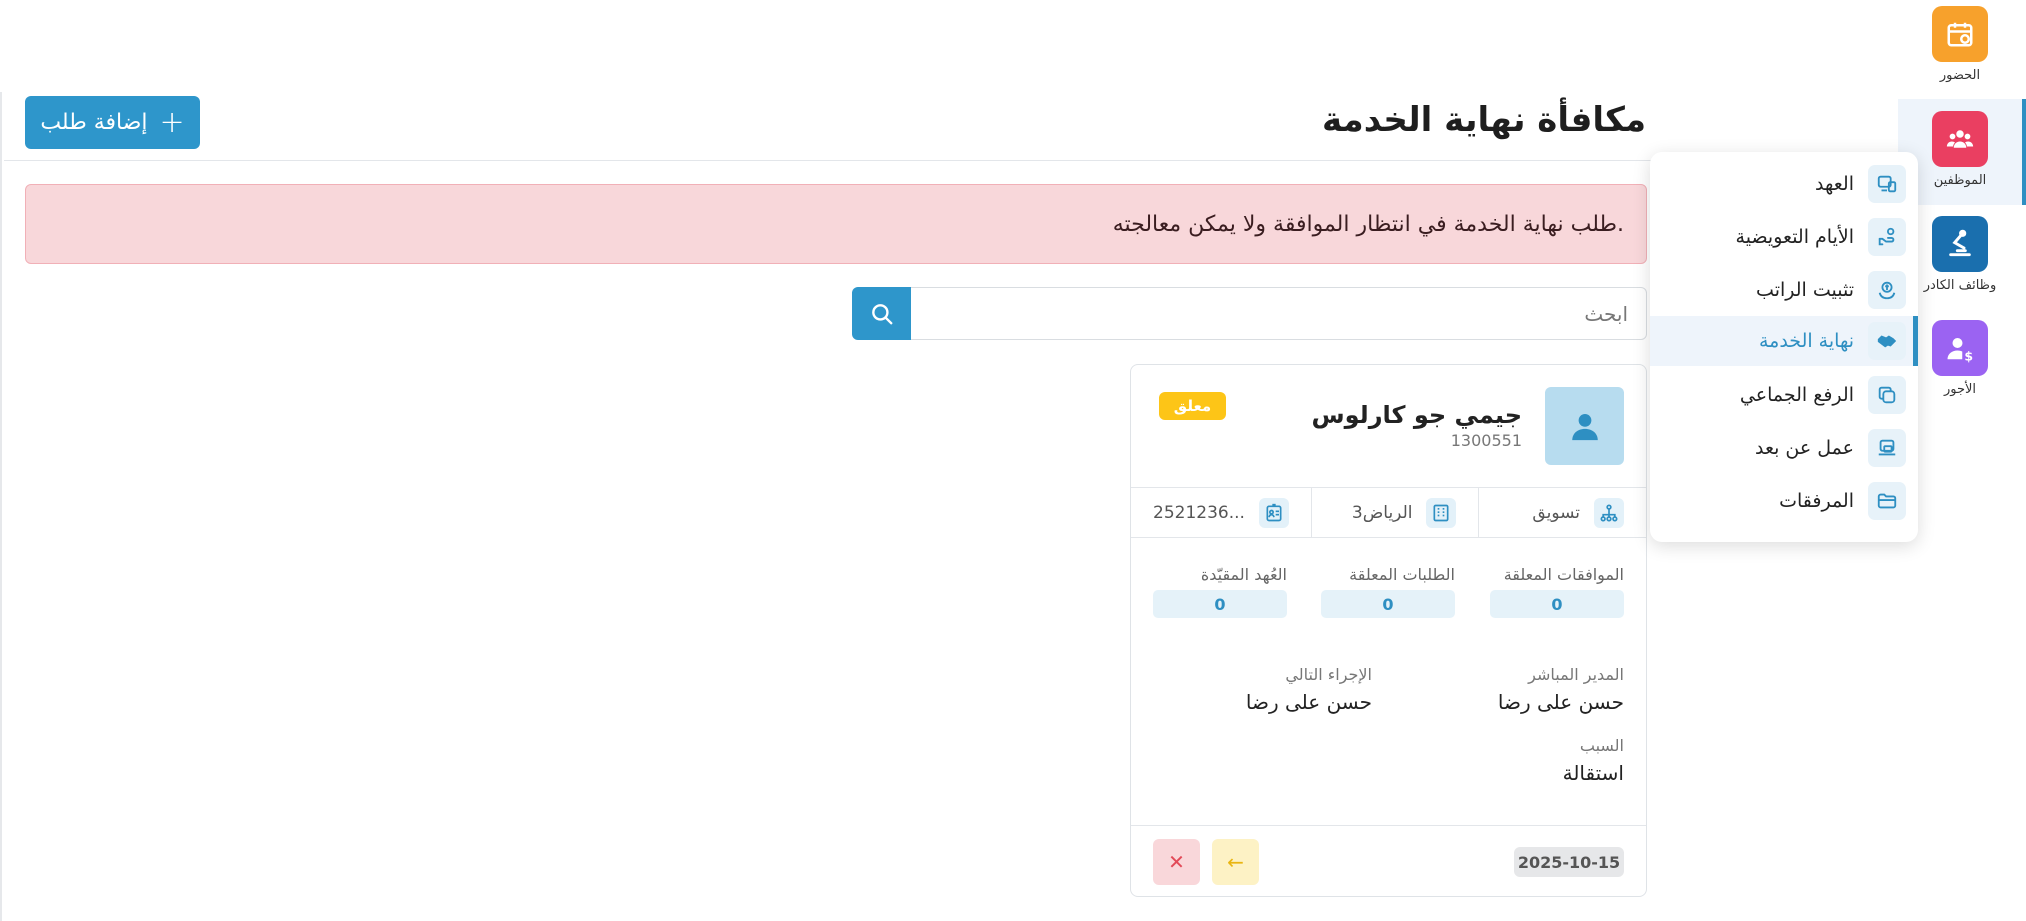 The width and height of the screenshot is (2026, 921). What do you see at coordinates (1915, 341) in the screenshot?
I see `submenu-active-indicator` at bounding box center [1915, 341].